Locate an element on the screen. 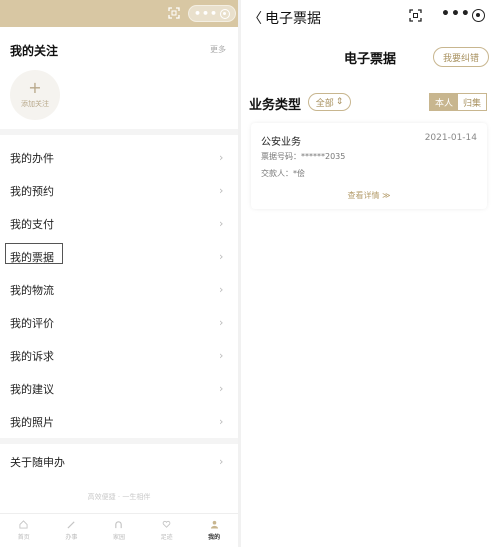 Image resolution: width=499 pixels, height=547 pixels. receipt-business-type: 公安业务 is located at coordinates (281, 142).